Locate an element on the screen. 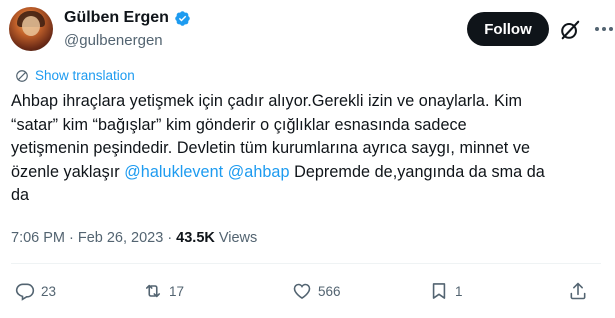  share-icon is located at coordinates (578, 291).